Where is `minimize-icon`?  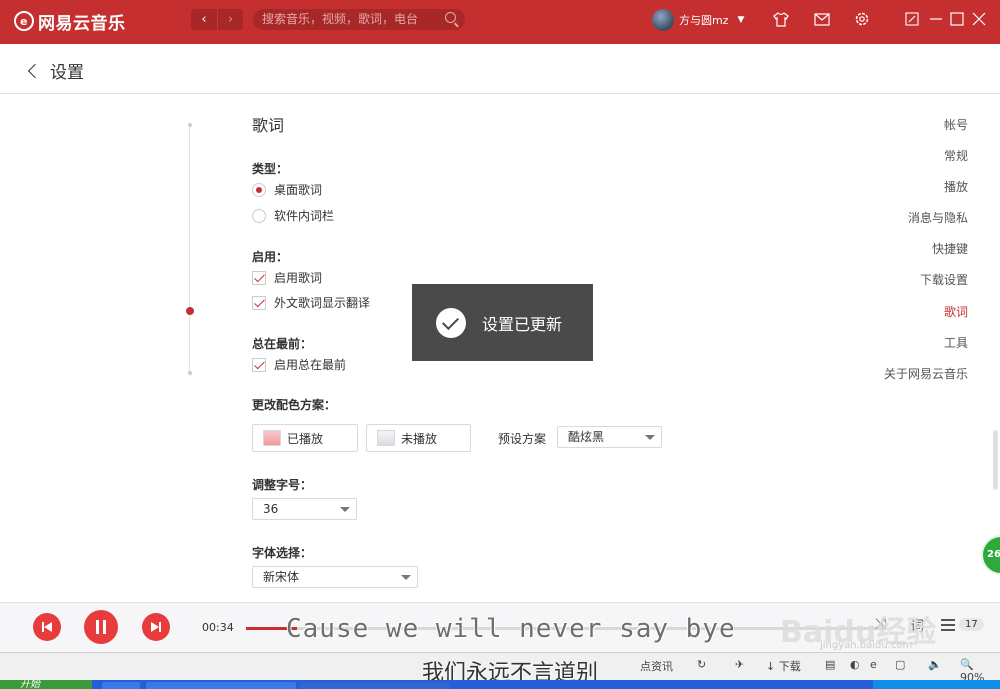 minimize-icon is located at coordinates (936, 19).